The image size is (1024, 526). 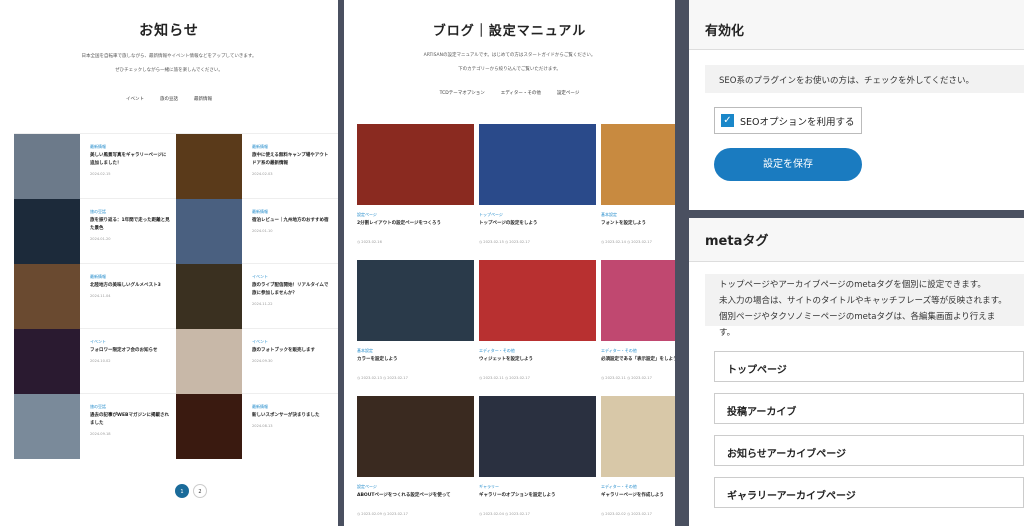 I want to click on blog-card-dates: ◷ 2023.02.04 ◷ 2023.02.17, so click(x=504, y=514).